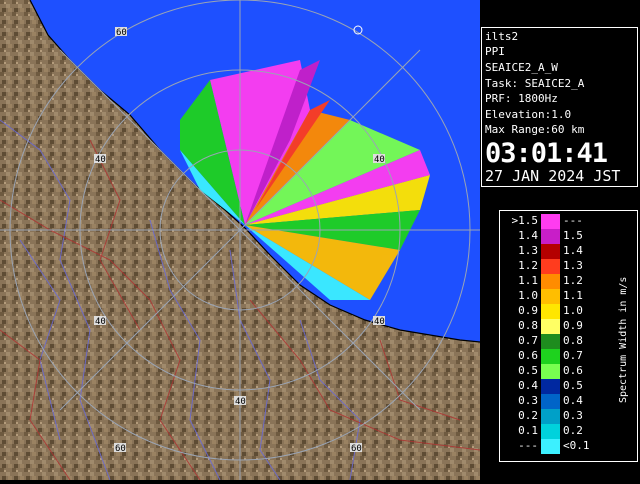  I want to click on legend-row: 1.0 1.1, so click(555, 296).